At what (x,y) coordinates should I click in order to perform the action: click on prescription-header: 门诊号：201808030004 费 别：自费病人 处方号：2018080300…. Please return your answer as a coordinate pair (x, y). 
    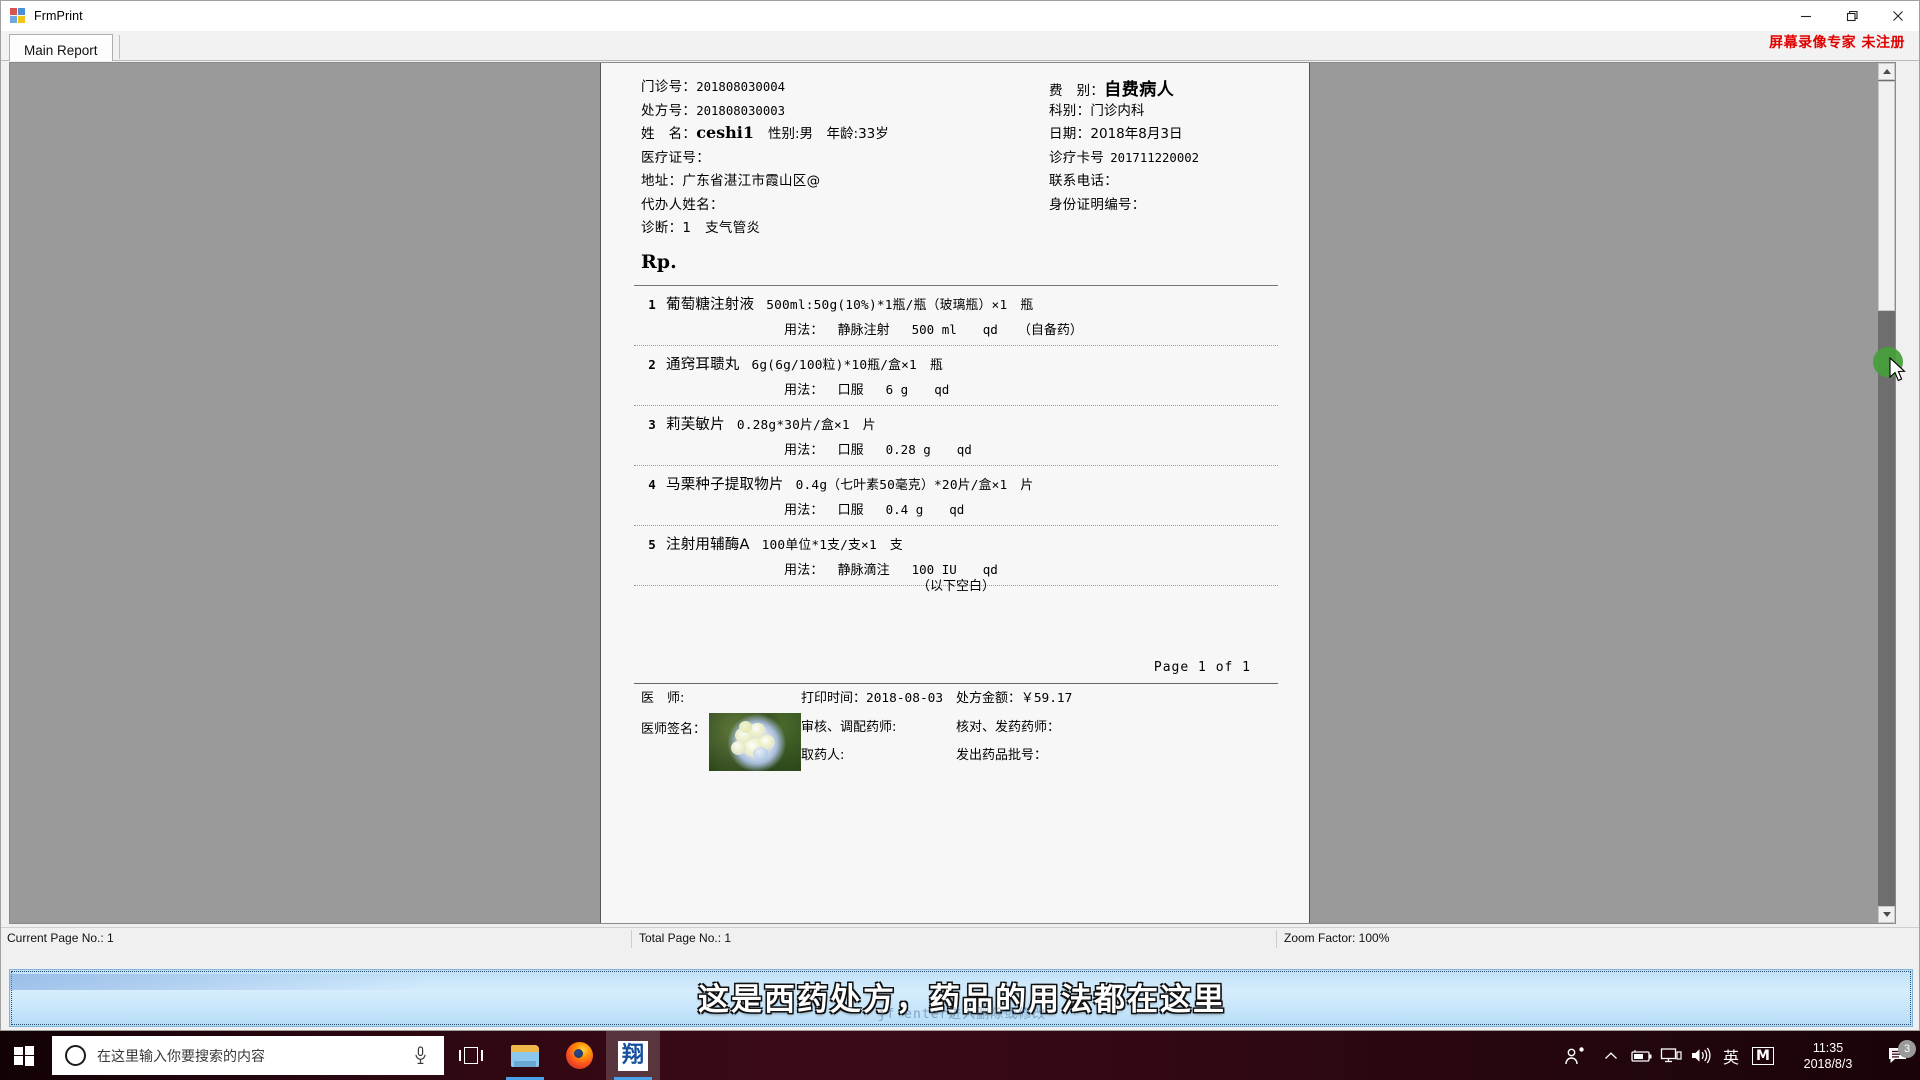
    Looking at the image, I should click on (955, 157).